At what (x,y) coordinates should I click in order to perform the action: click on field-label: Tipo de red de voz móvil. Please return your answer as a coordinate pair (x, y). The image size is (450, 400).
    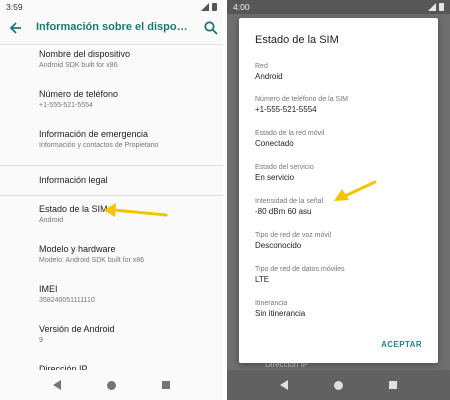
    Looking at the image, I should click on (293, 235).